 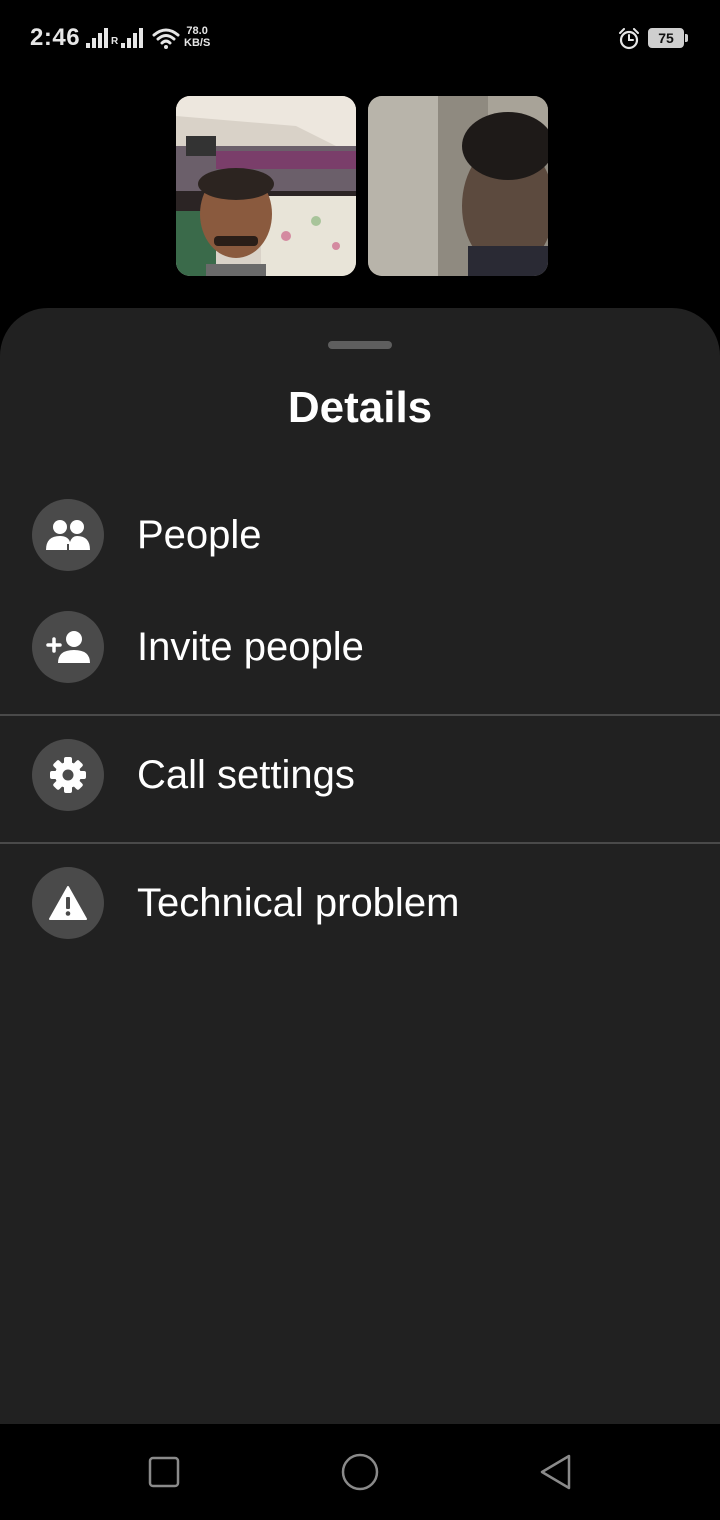 I want to click on battery-tip, so click(x=686, y=38).